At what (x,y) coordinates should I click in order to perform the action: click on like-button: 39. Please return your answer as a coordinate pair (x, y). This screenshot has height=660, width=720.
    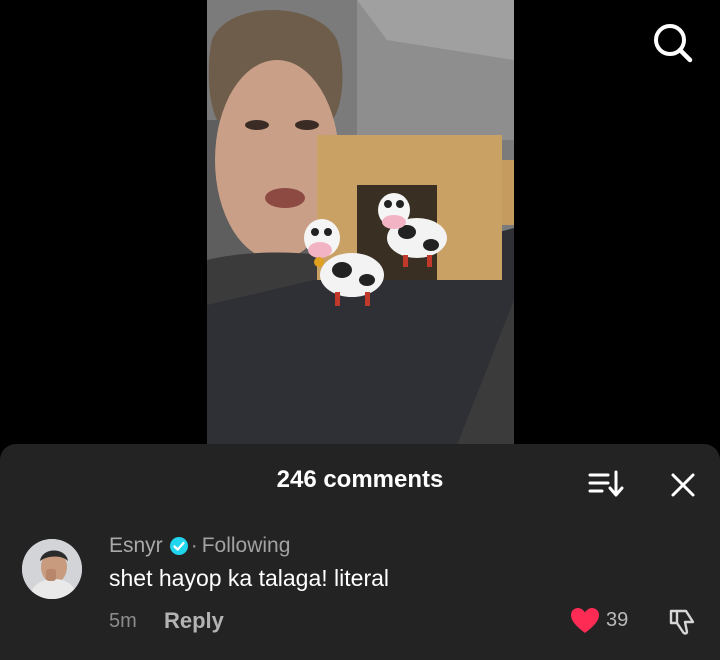
    Looking at the image, I should click on (599, 620).